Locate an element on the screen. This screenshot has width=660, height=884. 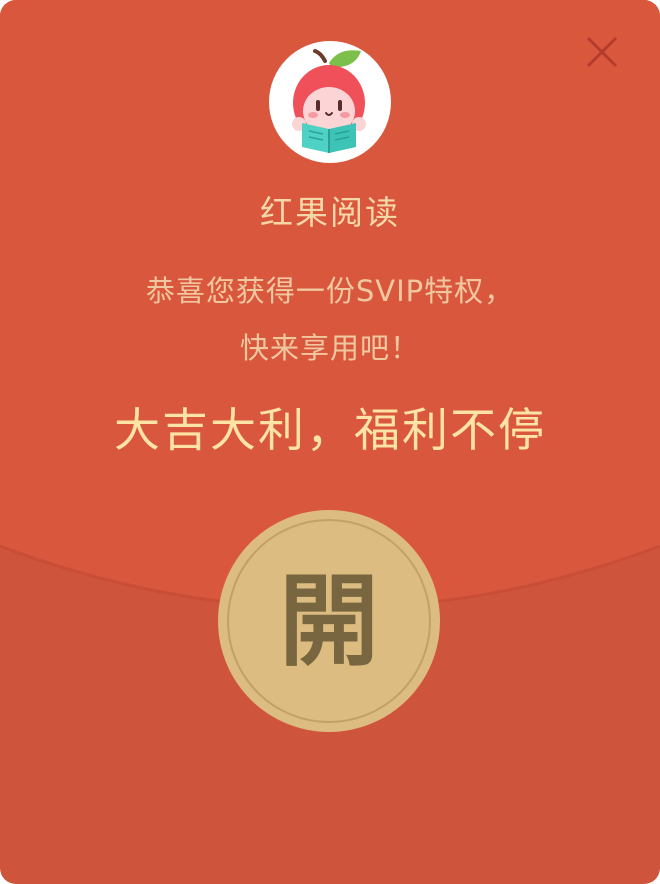
reward-message-line-2: 快来享用吧！ is located at coordinates (329, 348).